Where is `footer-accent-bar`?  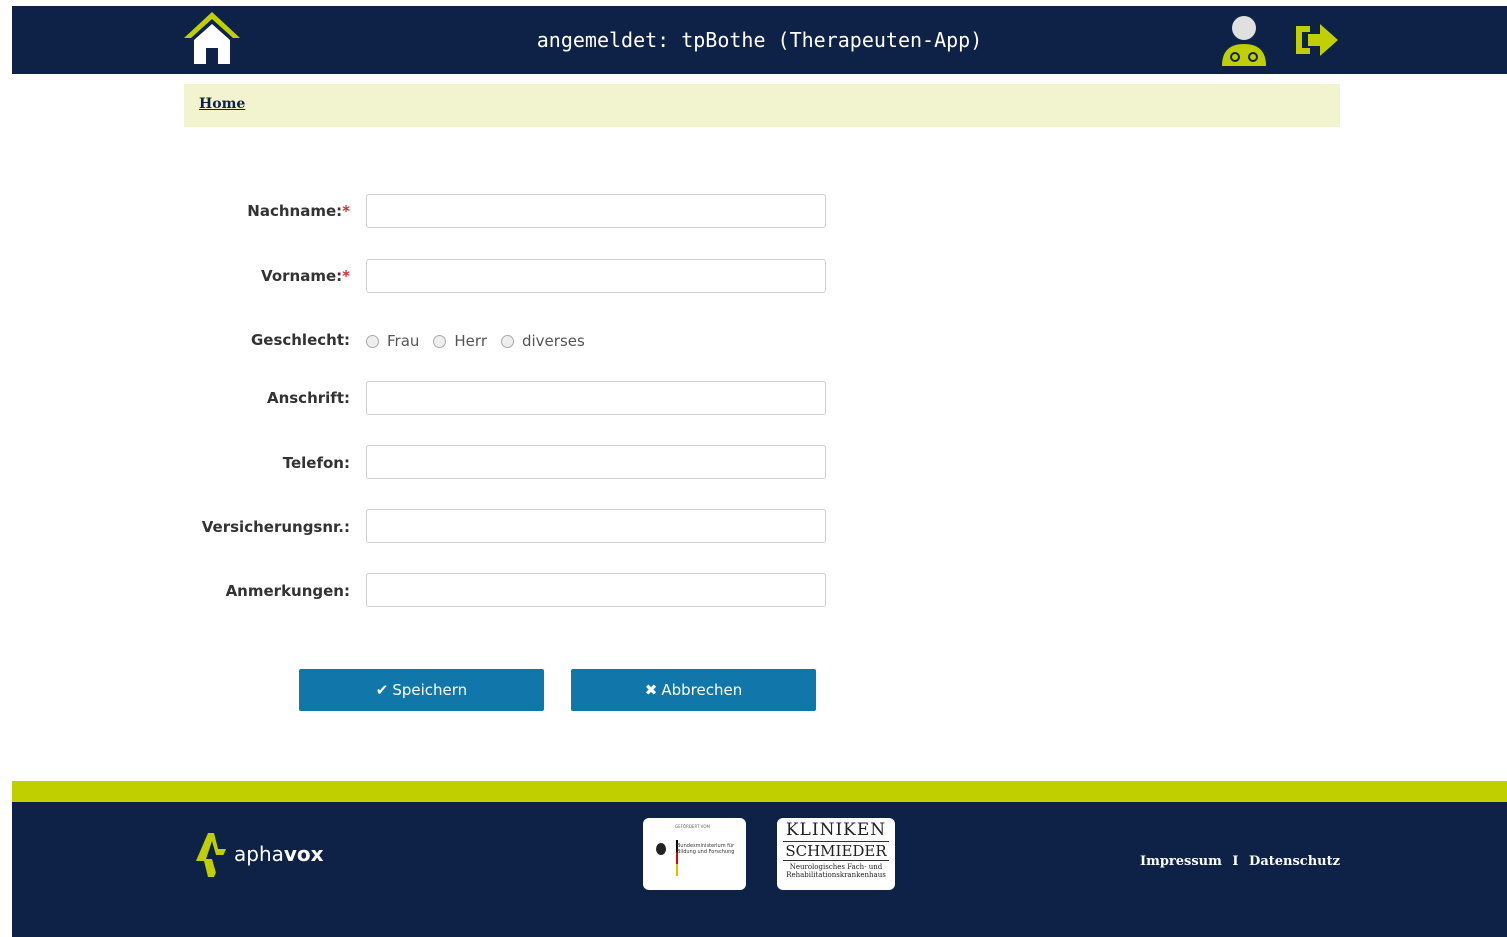 footer-accent-bar is located at coordinates (759, 791).